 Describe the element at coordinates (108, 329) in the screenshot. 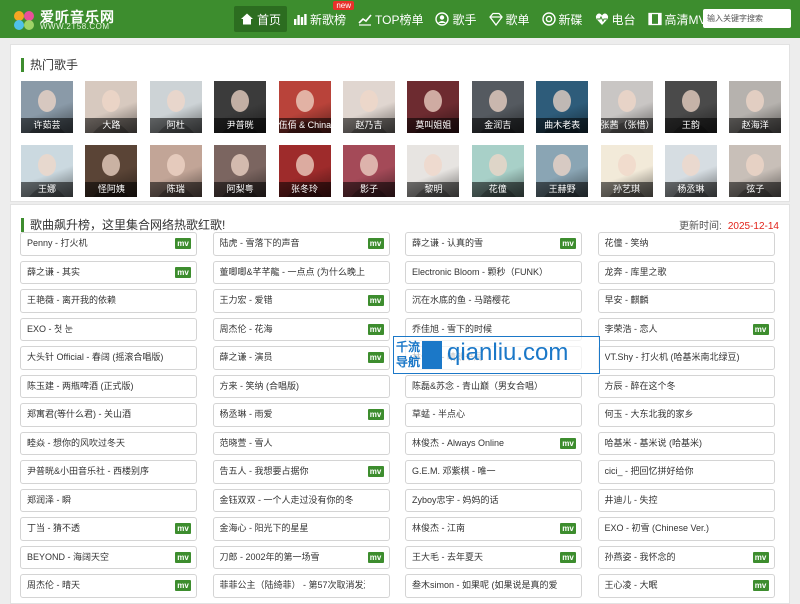

I see `song-item: EXO - 첫 눈` at that location.